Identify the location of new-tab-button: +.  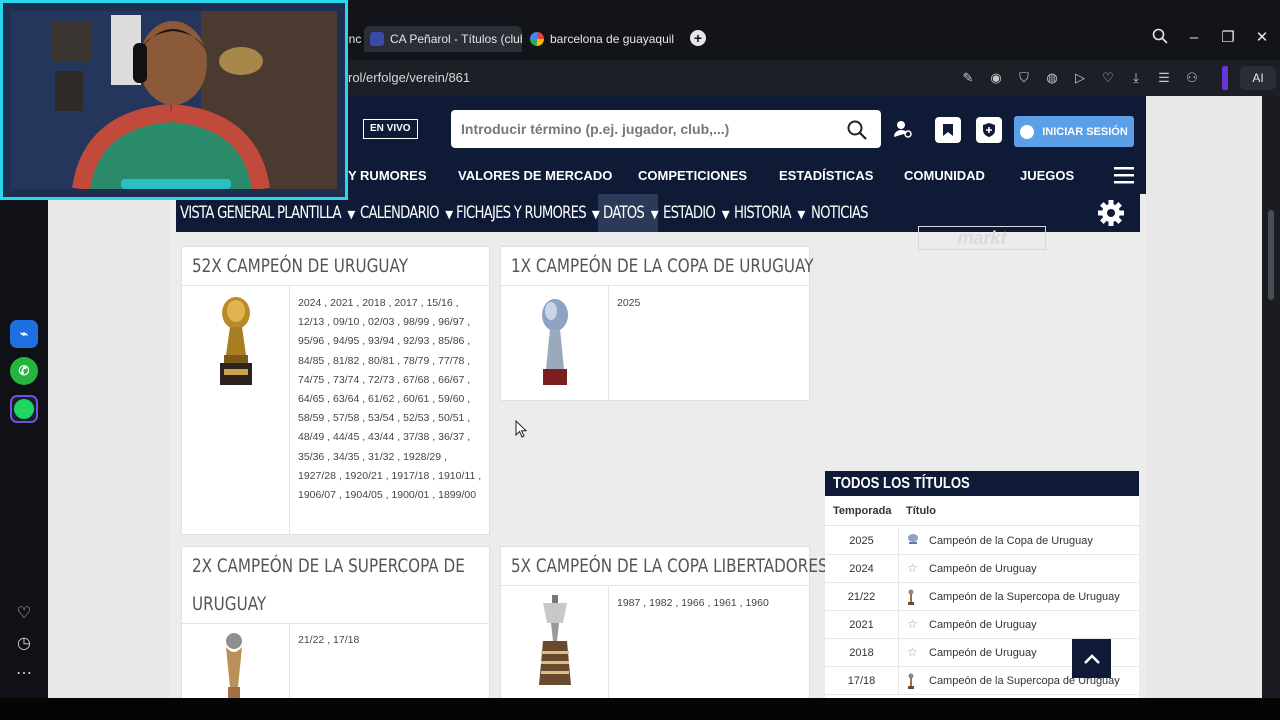
(698, 38).